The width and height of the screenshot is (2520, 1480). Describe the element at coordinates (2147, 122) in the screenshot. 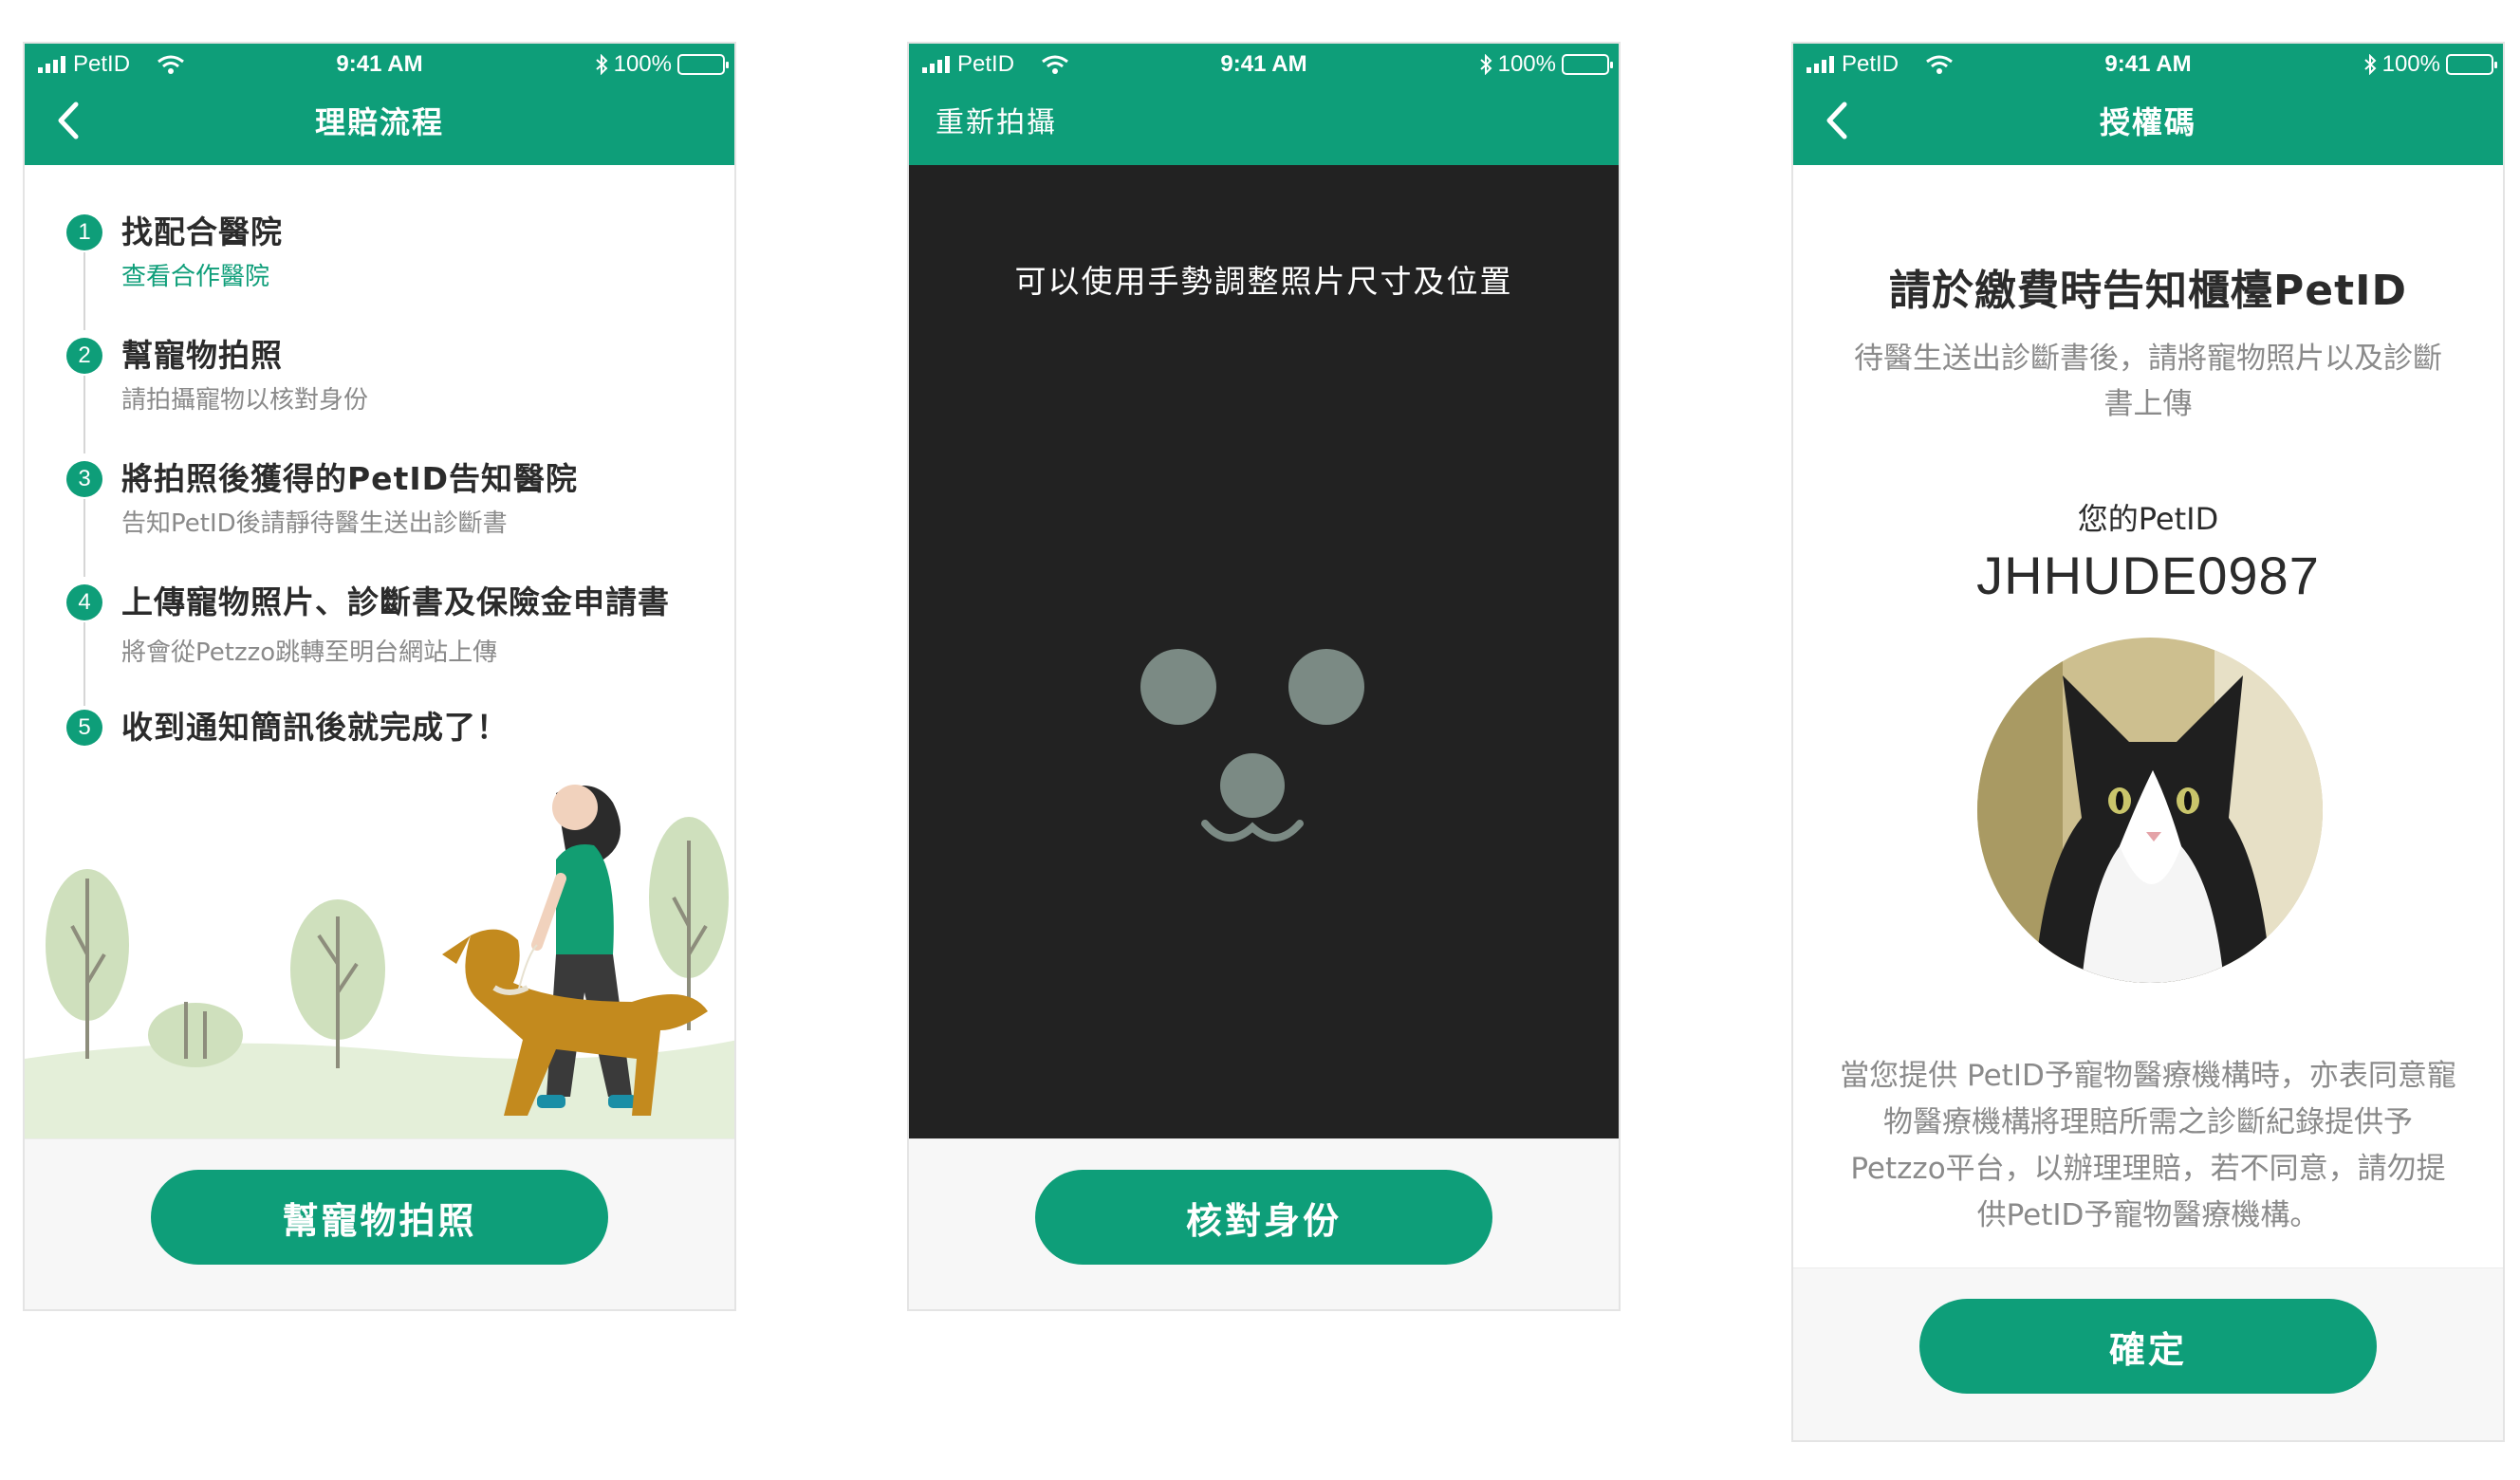

I see `page-title: 授權碼` at that location.